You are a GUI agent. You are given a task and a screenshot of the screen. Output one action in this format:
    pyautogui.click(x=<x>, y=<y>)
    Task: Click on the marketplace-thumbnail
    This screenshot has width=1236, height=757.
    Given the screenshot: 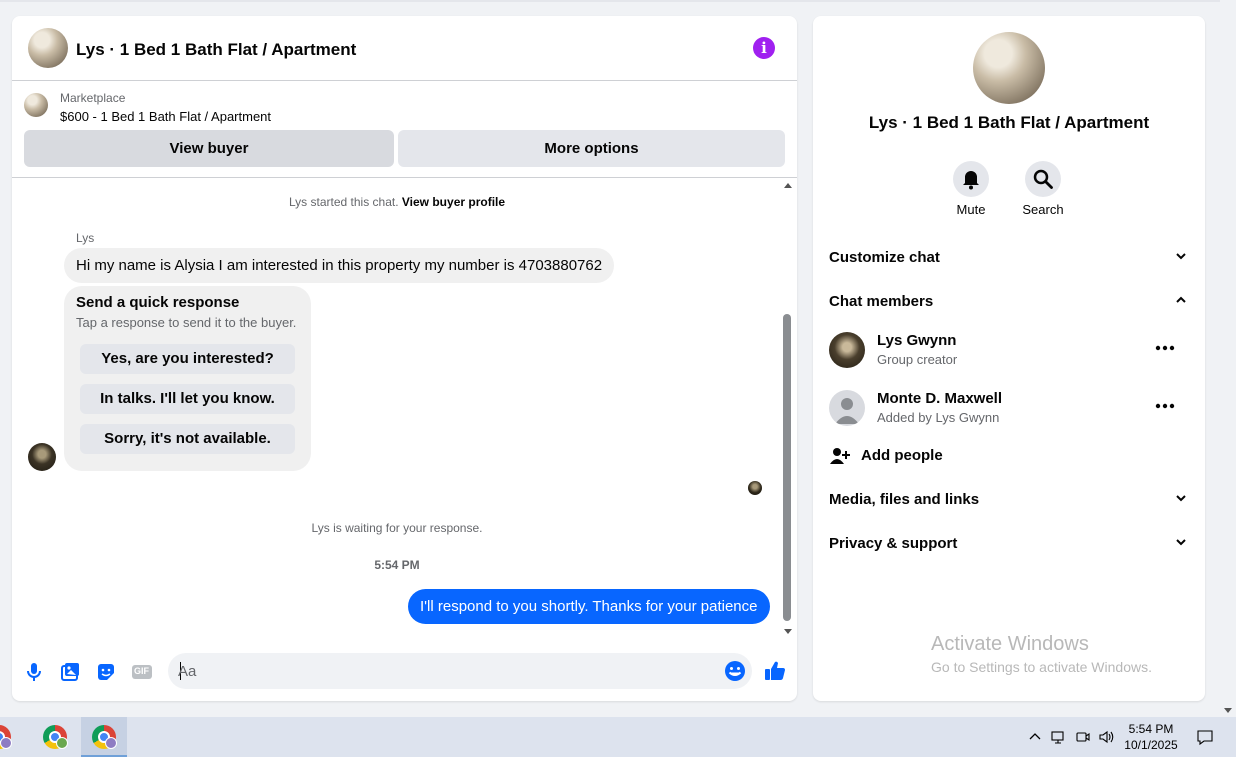 What is the action you would take?
    pyautogui.click(x=36, y=105)
    